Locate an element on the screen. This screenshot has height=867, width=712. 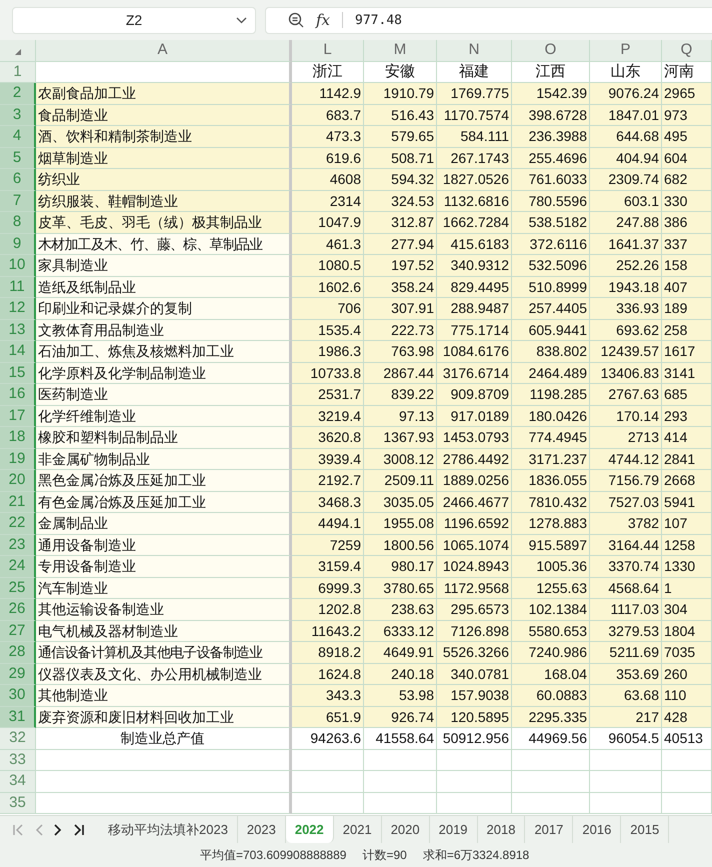
row-header: 6 is located at coordinates (18, 179).